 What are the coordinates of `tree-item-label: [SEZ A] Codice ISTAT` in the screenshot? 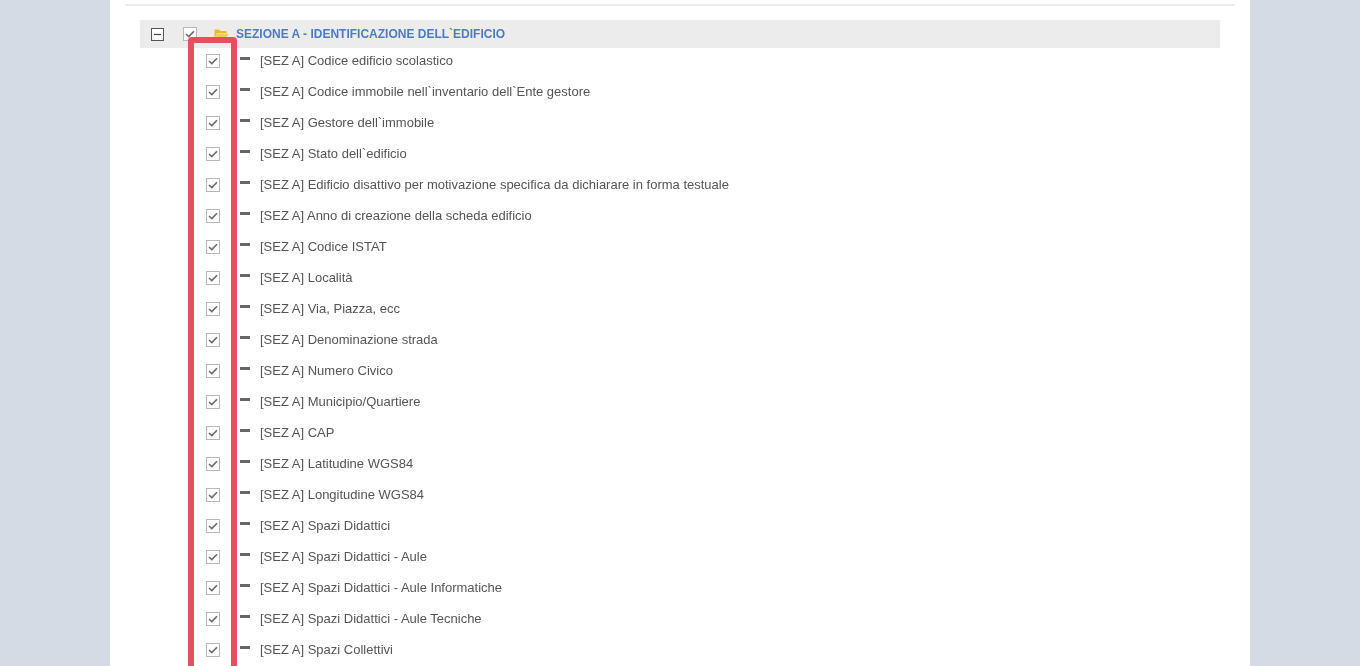 It's located at (323, 246).